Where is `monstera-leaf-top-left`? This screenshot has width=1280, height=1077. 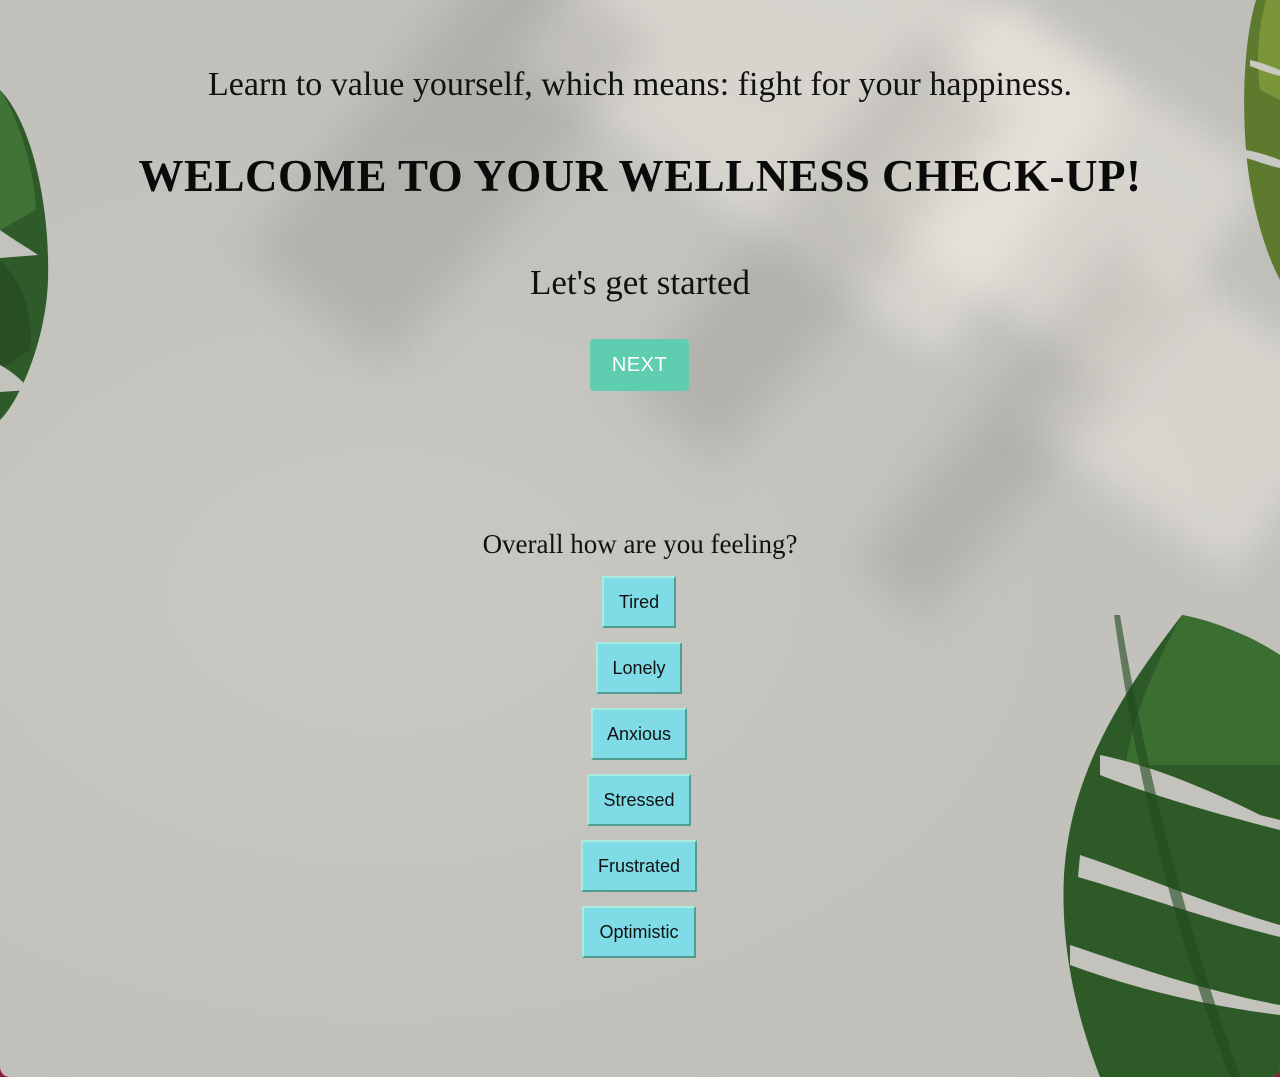 monstera-leaf-top-left is located at coordinates (24, 255).